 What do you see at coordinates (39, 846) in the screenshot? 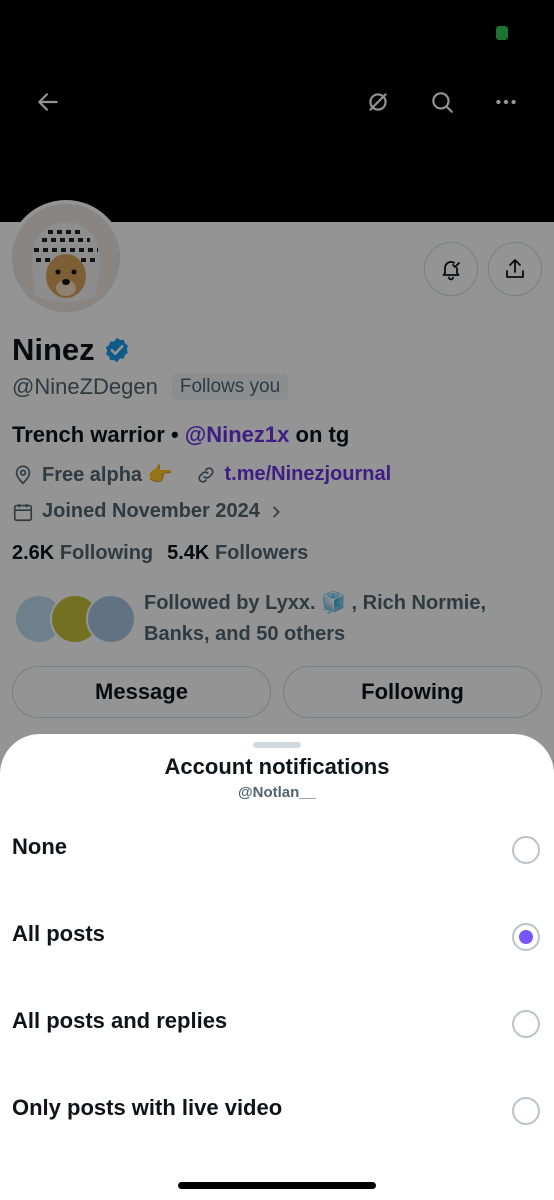
I see `option-label: None` at bounding box center [39, 846].